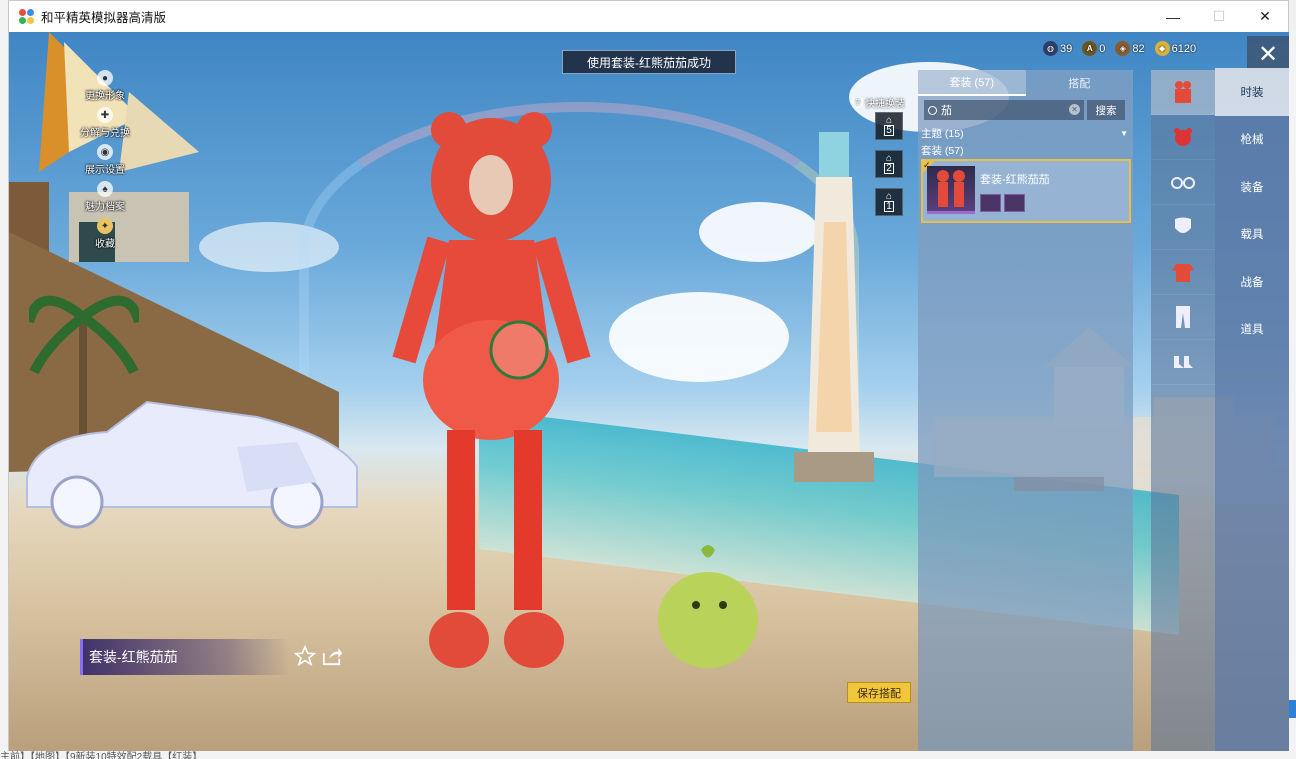 This screenshot has width=1296, height=759. I want to click on nav-battle-prep: 战备, so click(1252, 282).